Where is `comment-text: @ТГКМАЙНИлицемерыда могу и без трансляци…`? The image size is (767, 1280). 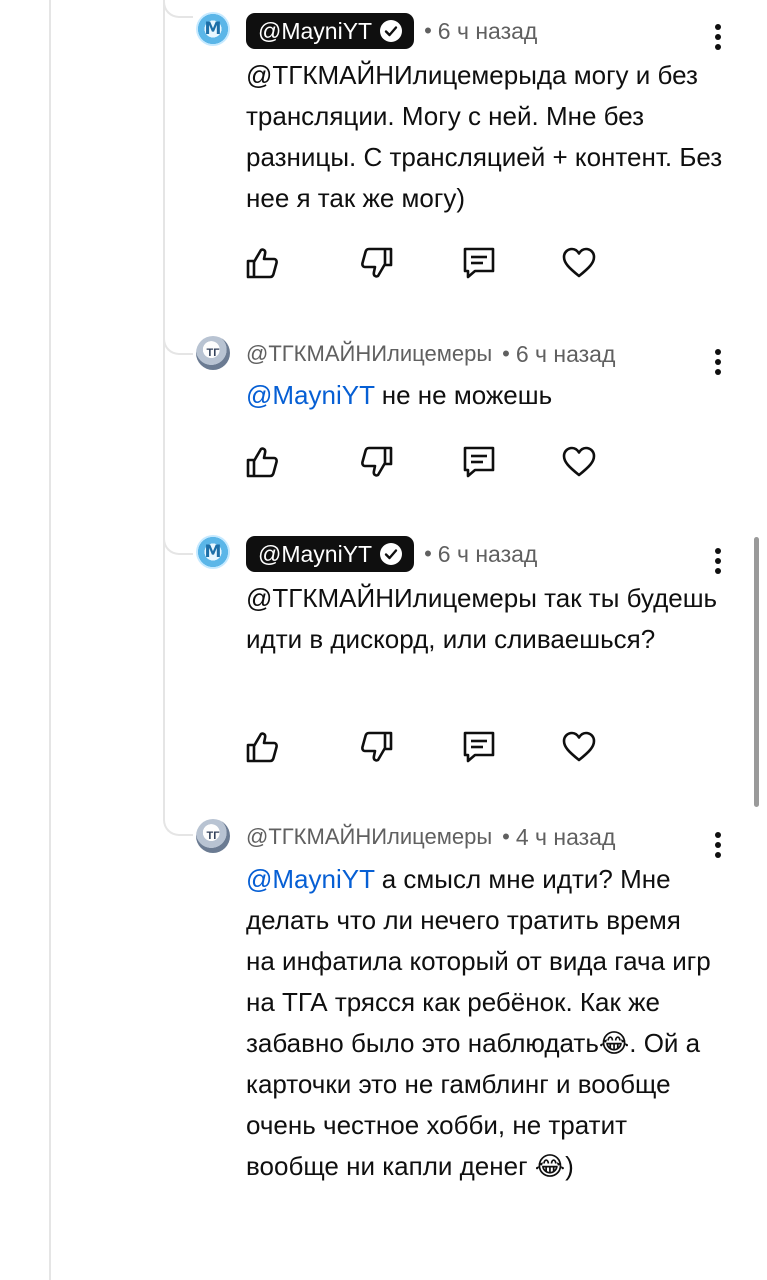
comment-text: @ТГКМАЙНИлицемерыда могу и без трансляци… is located at coordinates (486, 137).